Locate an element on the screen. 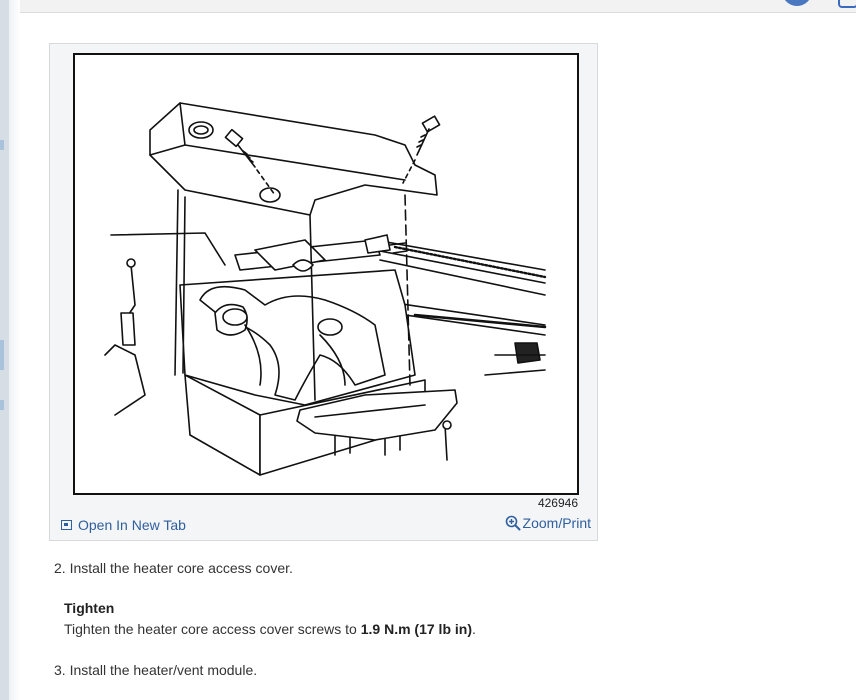  open-in-new-tab-label: Open In New Tab is located at coordinates (132, 525).